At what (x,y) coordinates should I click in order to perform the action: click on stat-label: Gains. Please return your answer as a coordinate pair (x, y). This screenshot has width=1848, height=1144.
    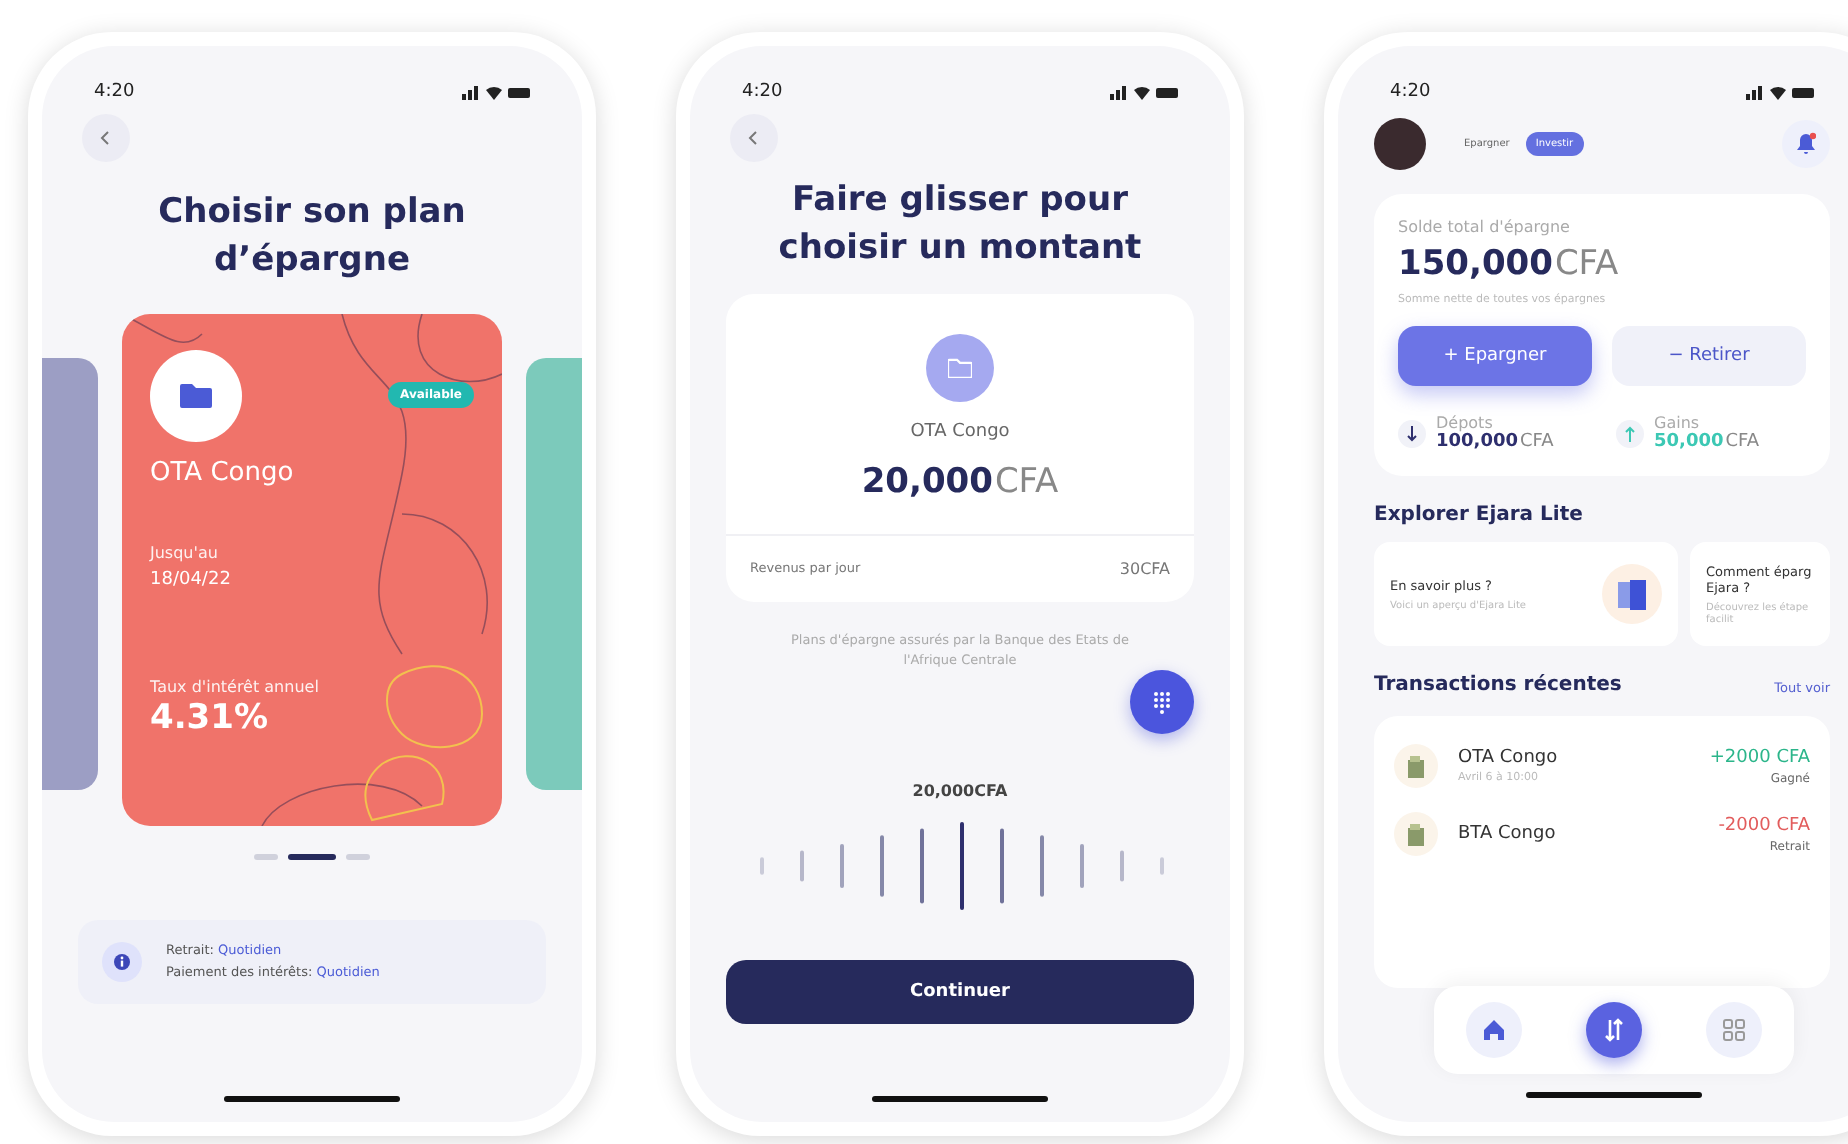
    Looking at the image, I should click on (1678, 423).